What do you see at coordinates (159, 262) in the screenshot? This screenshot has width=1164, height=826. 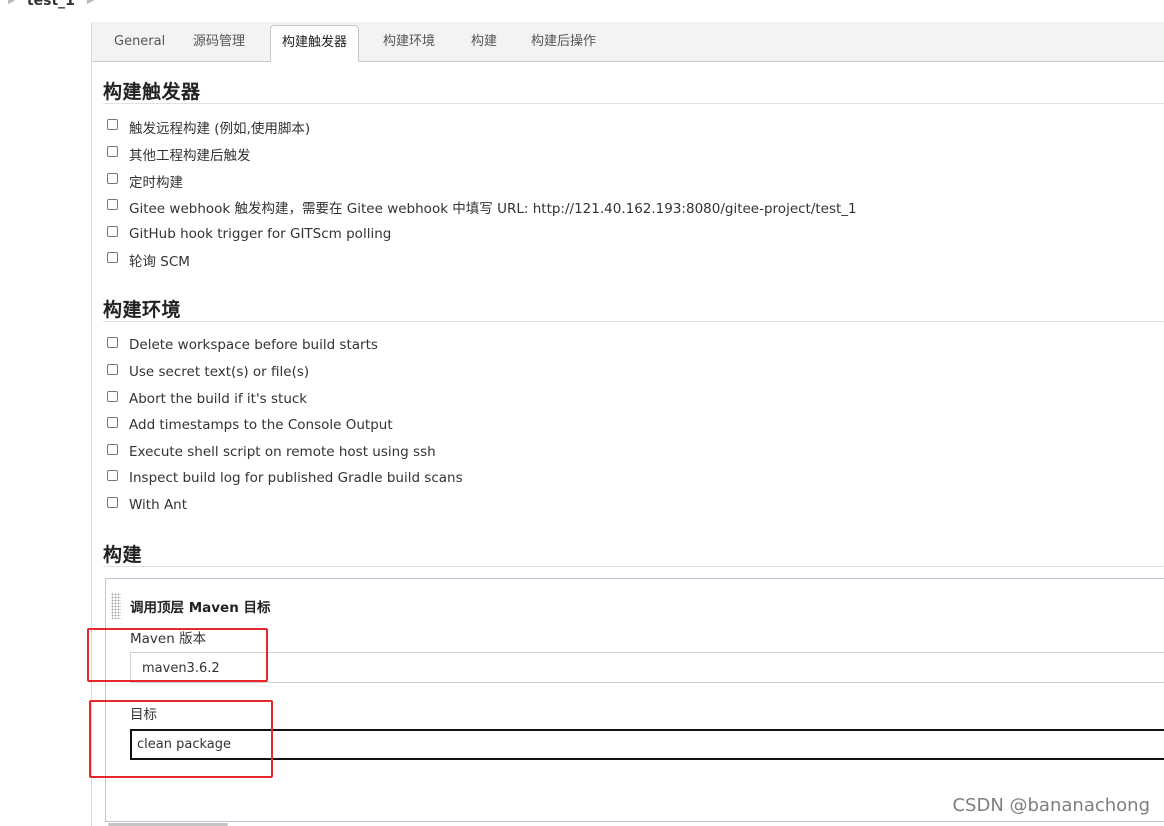 I see `option-label: 轮询 SCM` at bounding box center [159, 262].